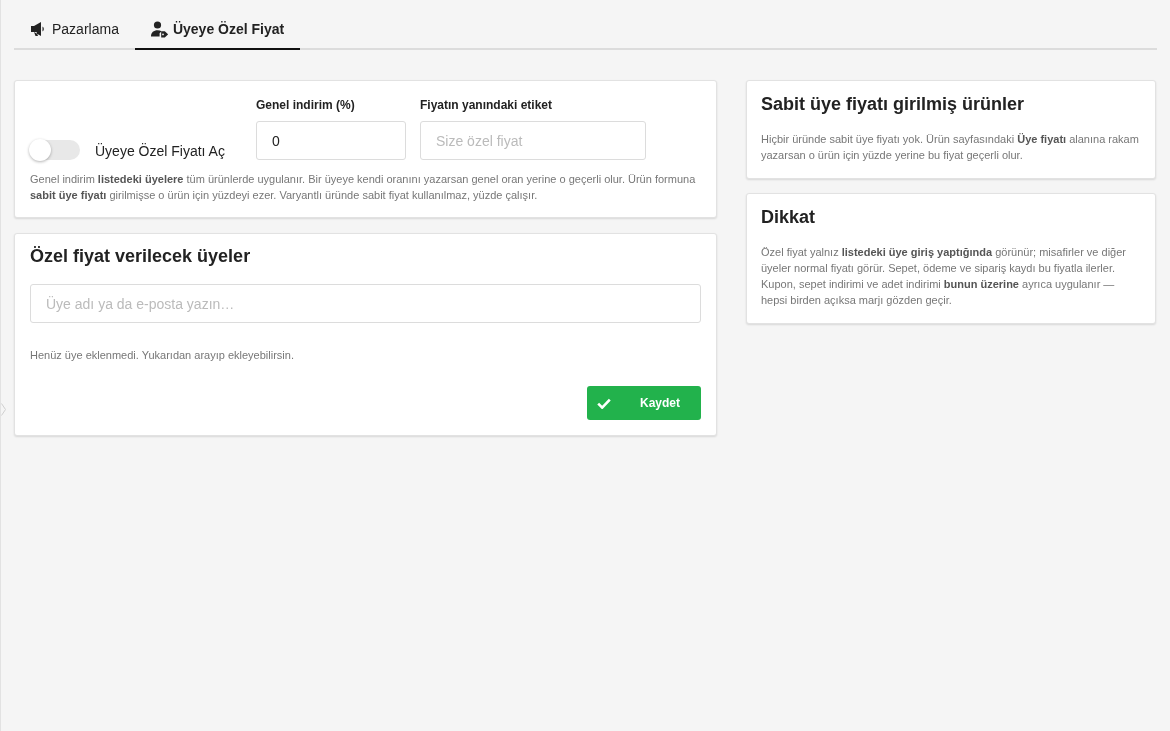 This screenshot has width=1170, height=731. What do you see at coordinates (162, 355) in the screenshot?
I see `empty-text: Henüz üye eklenmedi. Yukarıdan arayıp ekleyebilirsin.` at bounding box center [162, 355].